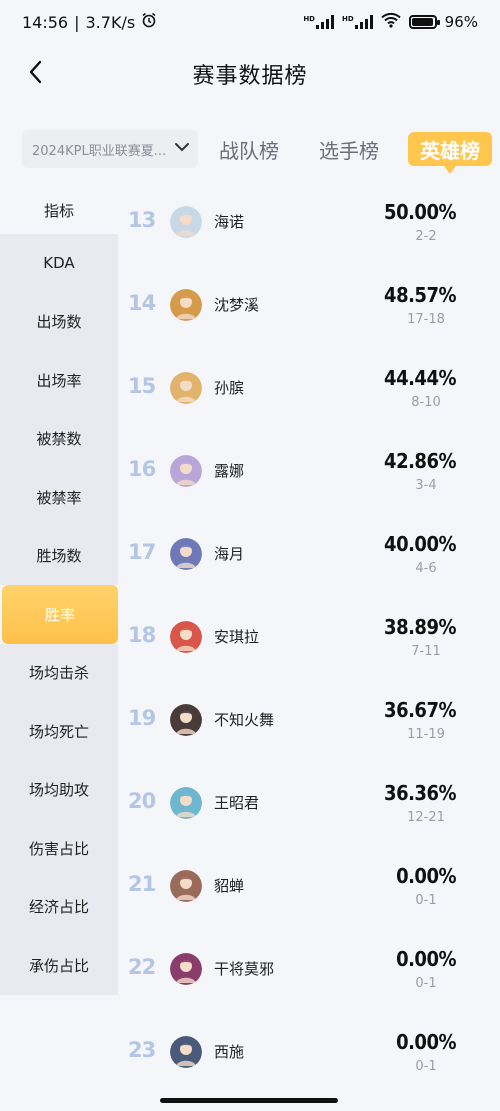 This screenshot has width=500, height=1111. What do you see at coordinates (420, 378) in the screenshot?
I see `win-rate: 44.44%` at bounding box center [420, 378].